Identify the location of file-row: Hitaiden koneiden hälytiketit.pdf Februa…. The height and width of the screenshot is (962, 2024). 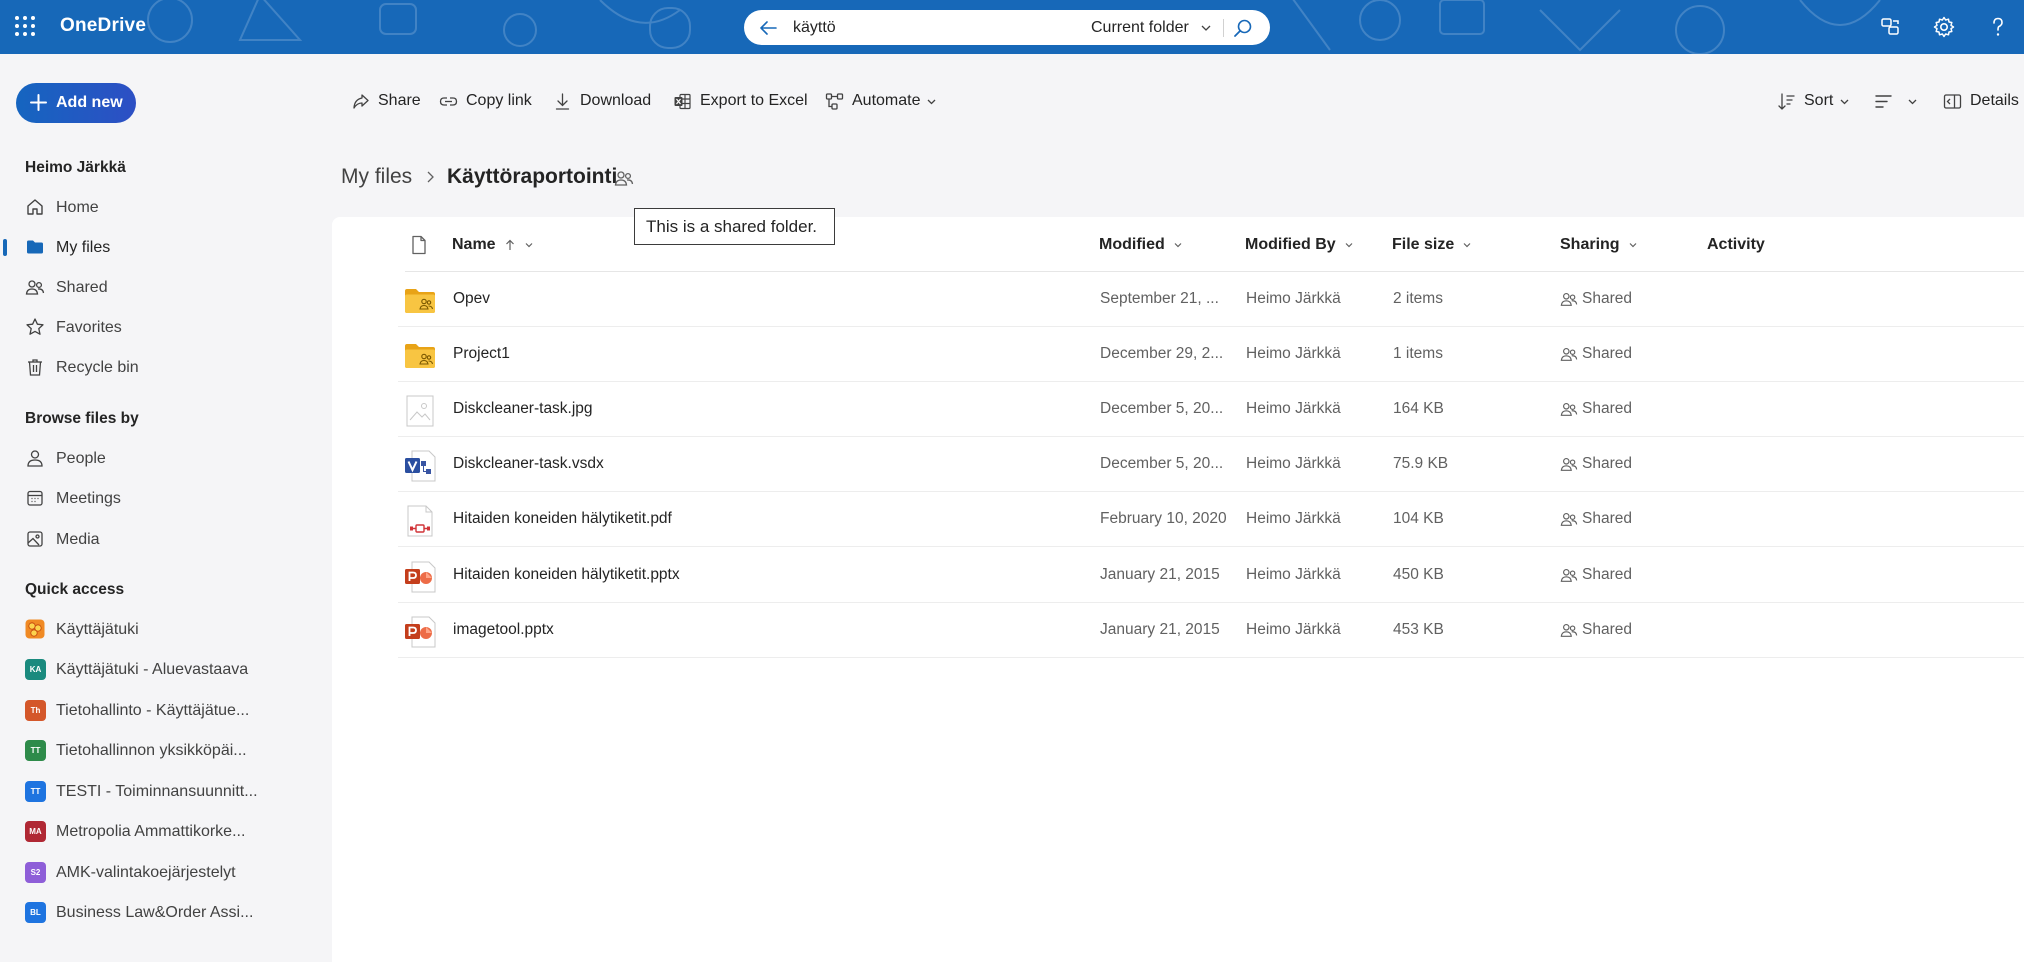
(1211, 519).